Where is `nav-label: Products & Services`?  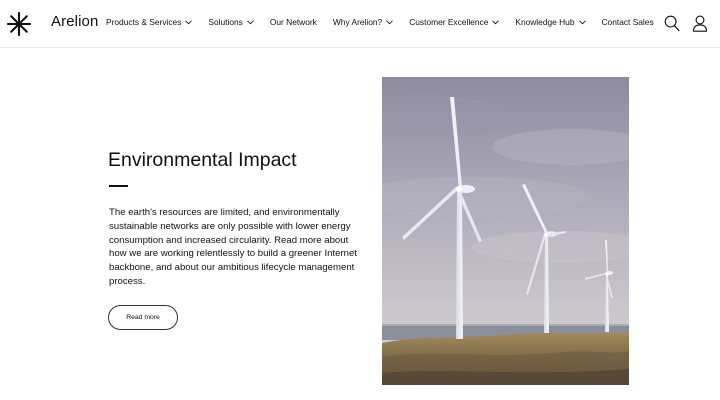 nav-label: Products & Services is located at coordinates (144, 22).